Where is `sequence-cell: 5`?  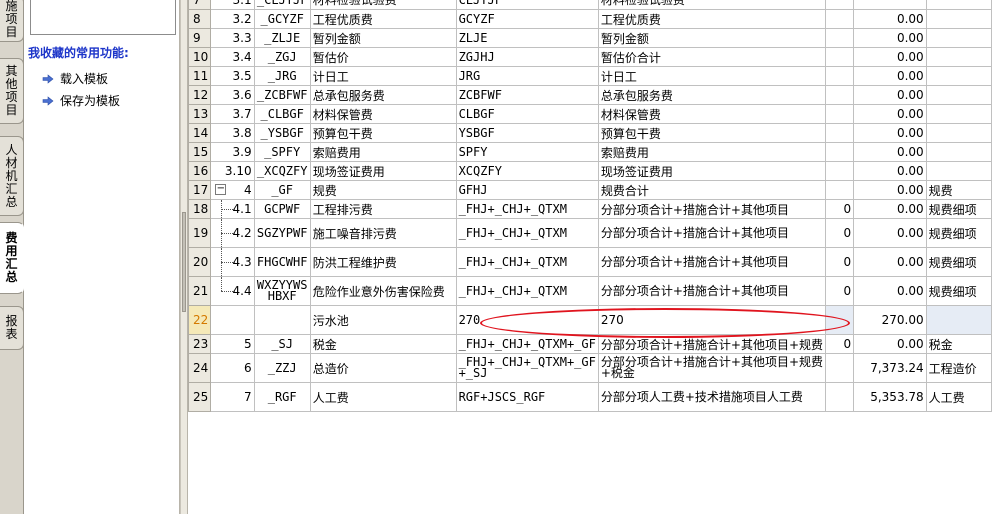
sequence-cell: 5 is located at coordinates (232, 344).